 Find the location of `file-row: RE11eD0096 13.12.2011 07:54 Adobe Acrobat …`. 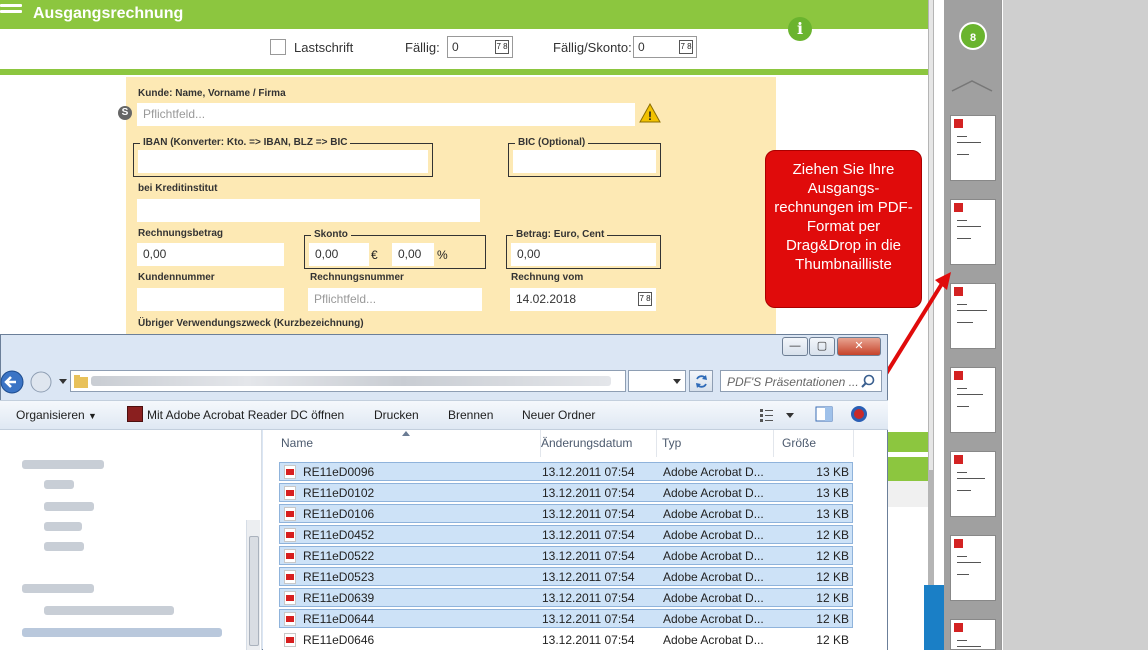

file-row: RE11eD0096 13.12.2011 07:54 Adobe Acrobat … is located at coordinates (566, 471).